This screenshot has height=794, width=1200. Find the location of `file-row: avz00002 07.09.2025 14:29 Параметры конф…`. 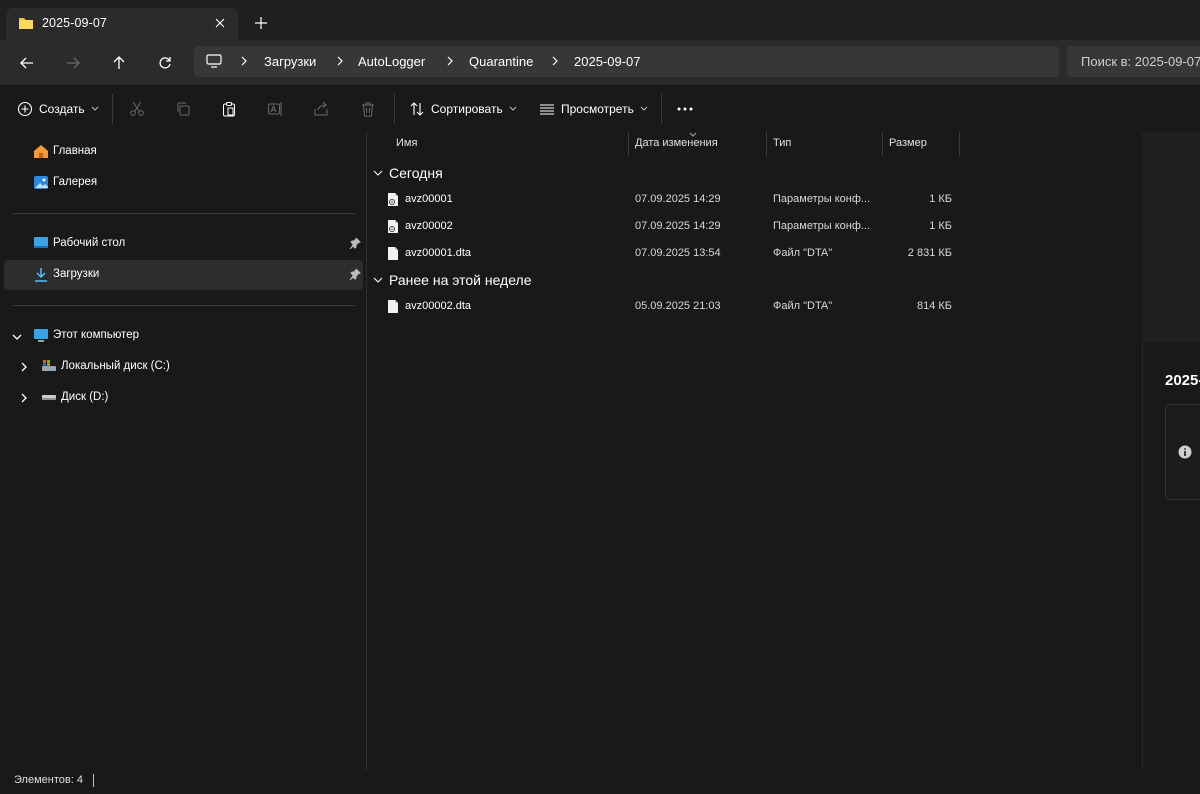

file-row: avz00002 07.09.2025 14:29 Параметры конф… is located at coordinates (672, 227).